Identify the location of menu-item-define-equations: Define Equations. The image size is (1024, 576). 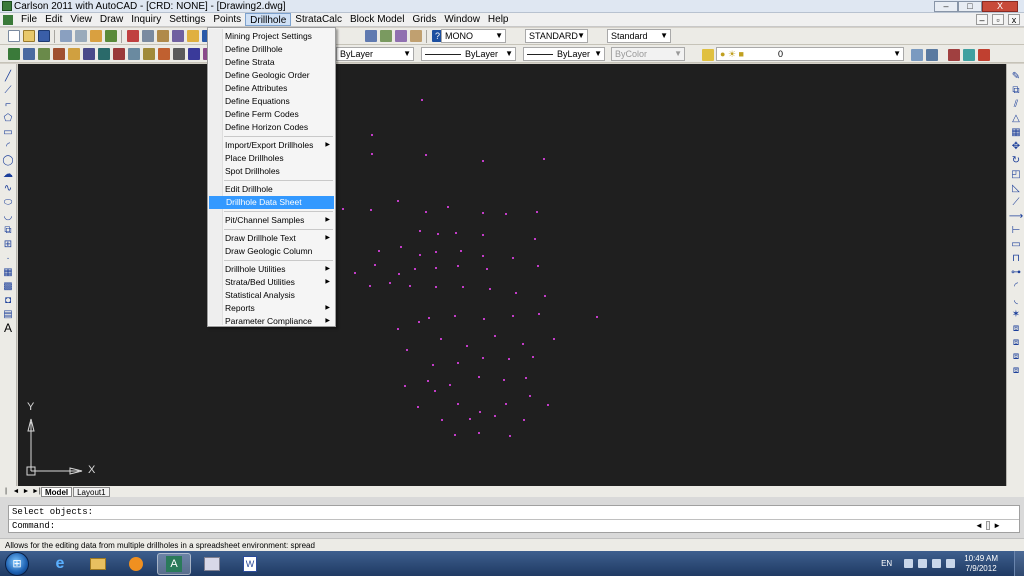
(271, 101).